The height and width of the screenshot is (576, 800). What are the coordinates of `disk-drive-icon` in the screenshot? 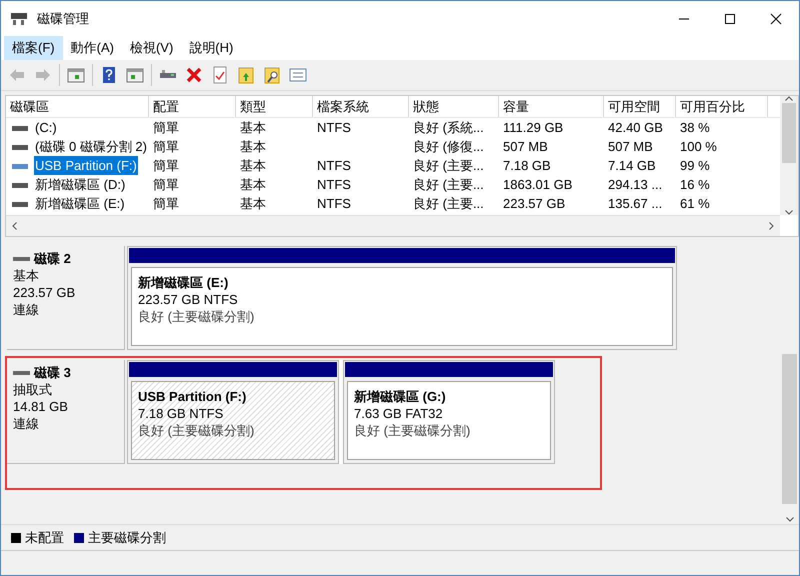 It's located at (19, 18).